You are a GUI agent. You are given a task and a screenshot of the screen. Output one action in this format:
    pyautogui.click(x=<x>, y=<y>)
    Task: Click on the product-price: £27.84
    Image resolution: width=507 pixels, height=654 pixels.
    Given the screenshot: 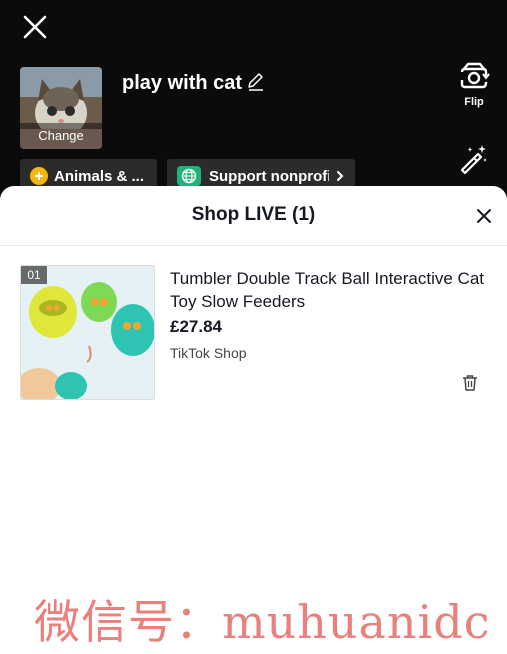 What is the action you would take?
    pyautogui.click(x=196, y=326)
    